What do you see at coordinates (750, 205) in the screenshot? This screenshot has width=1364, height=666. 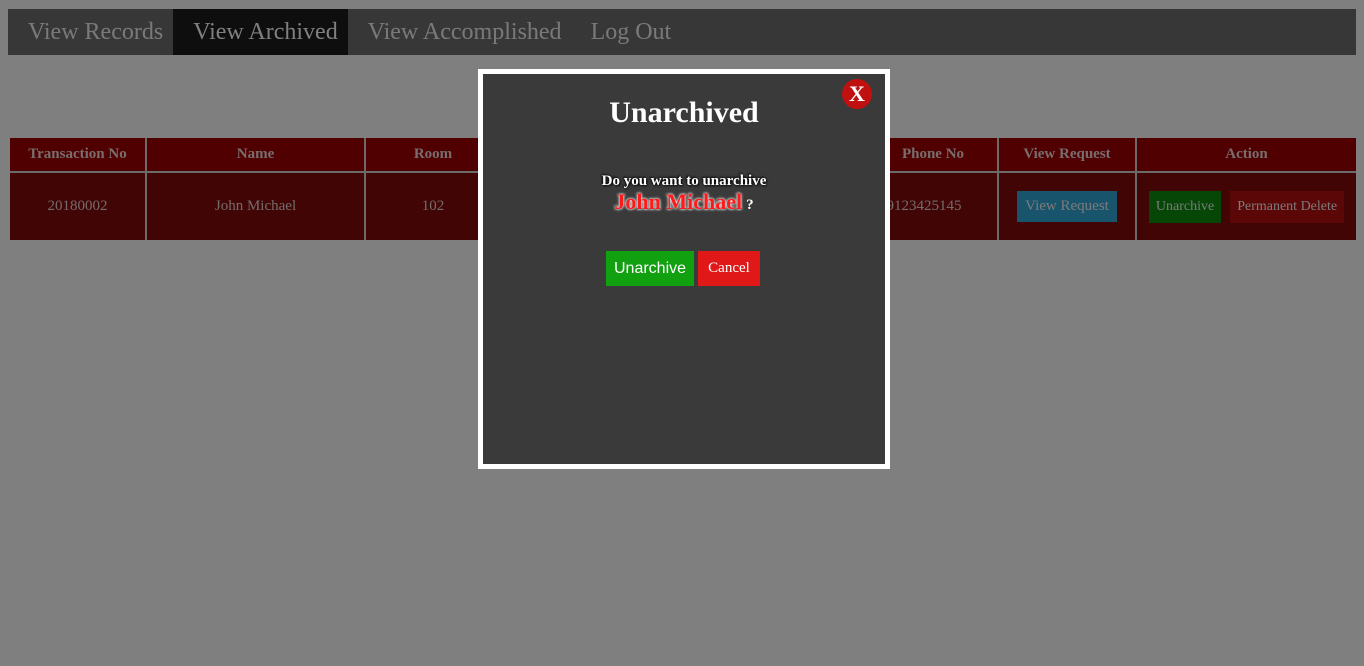 I see `modal-question-mark: ?` at bounding box center [750, 205].